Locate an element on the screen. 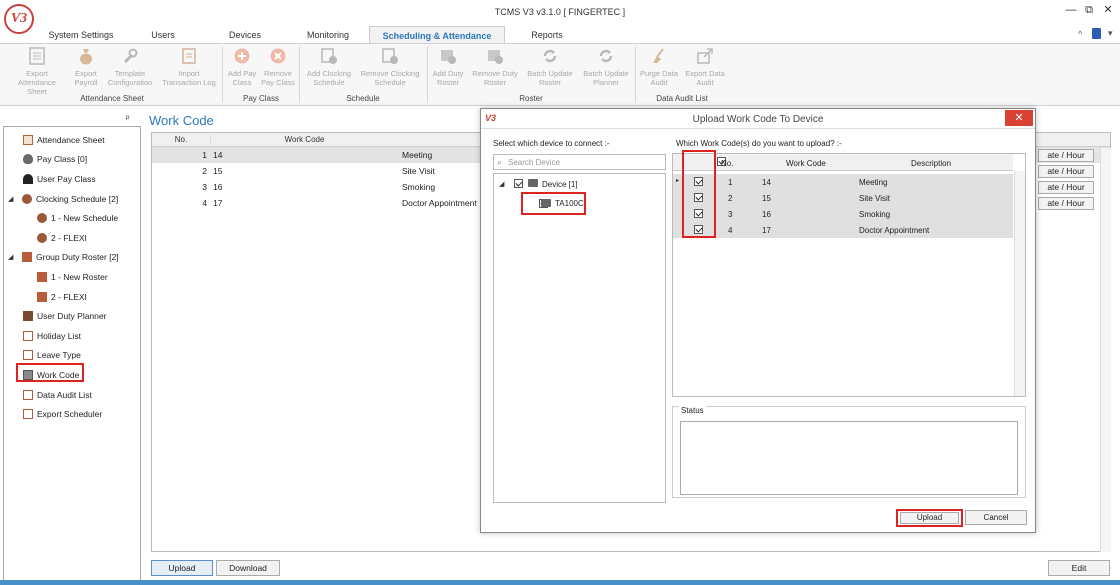 The height and width of the screenshot is (585, 1120). dialog-close-button: ✕ is located at coordinates (1019, 118).